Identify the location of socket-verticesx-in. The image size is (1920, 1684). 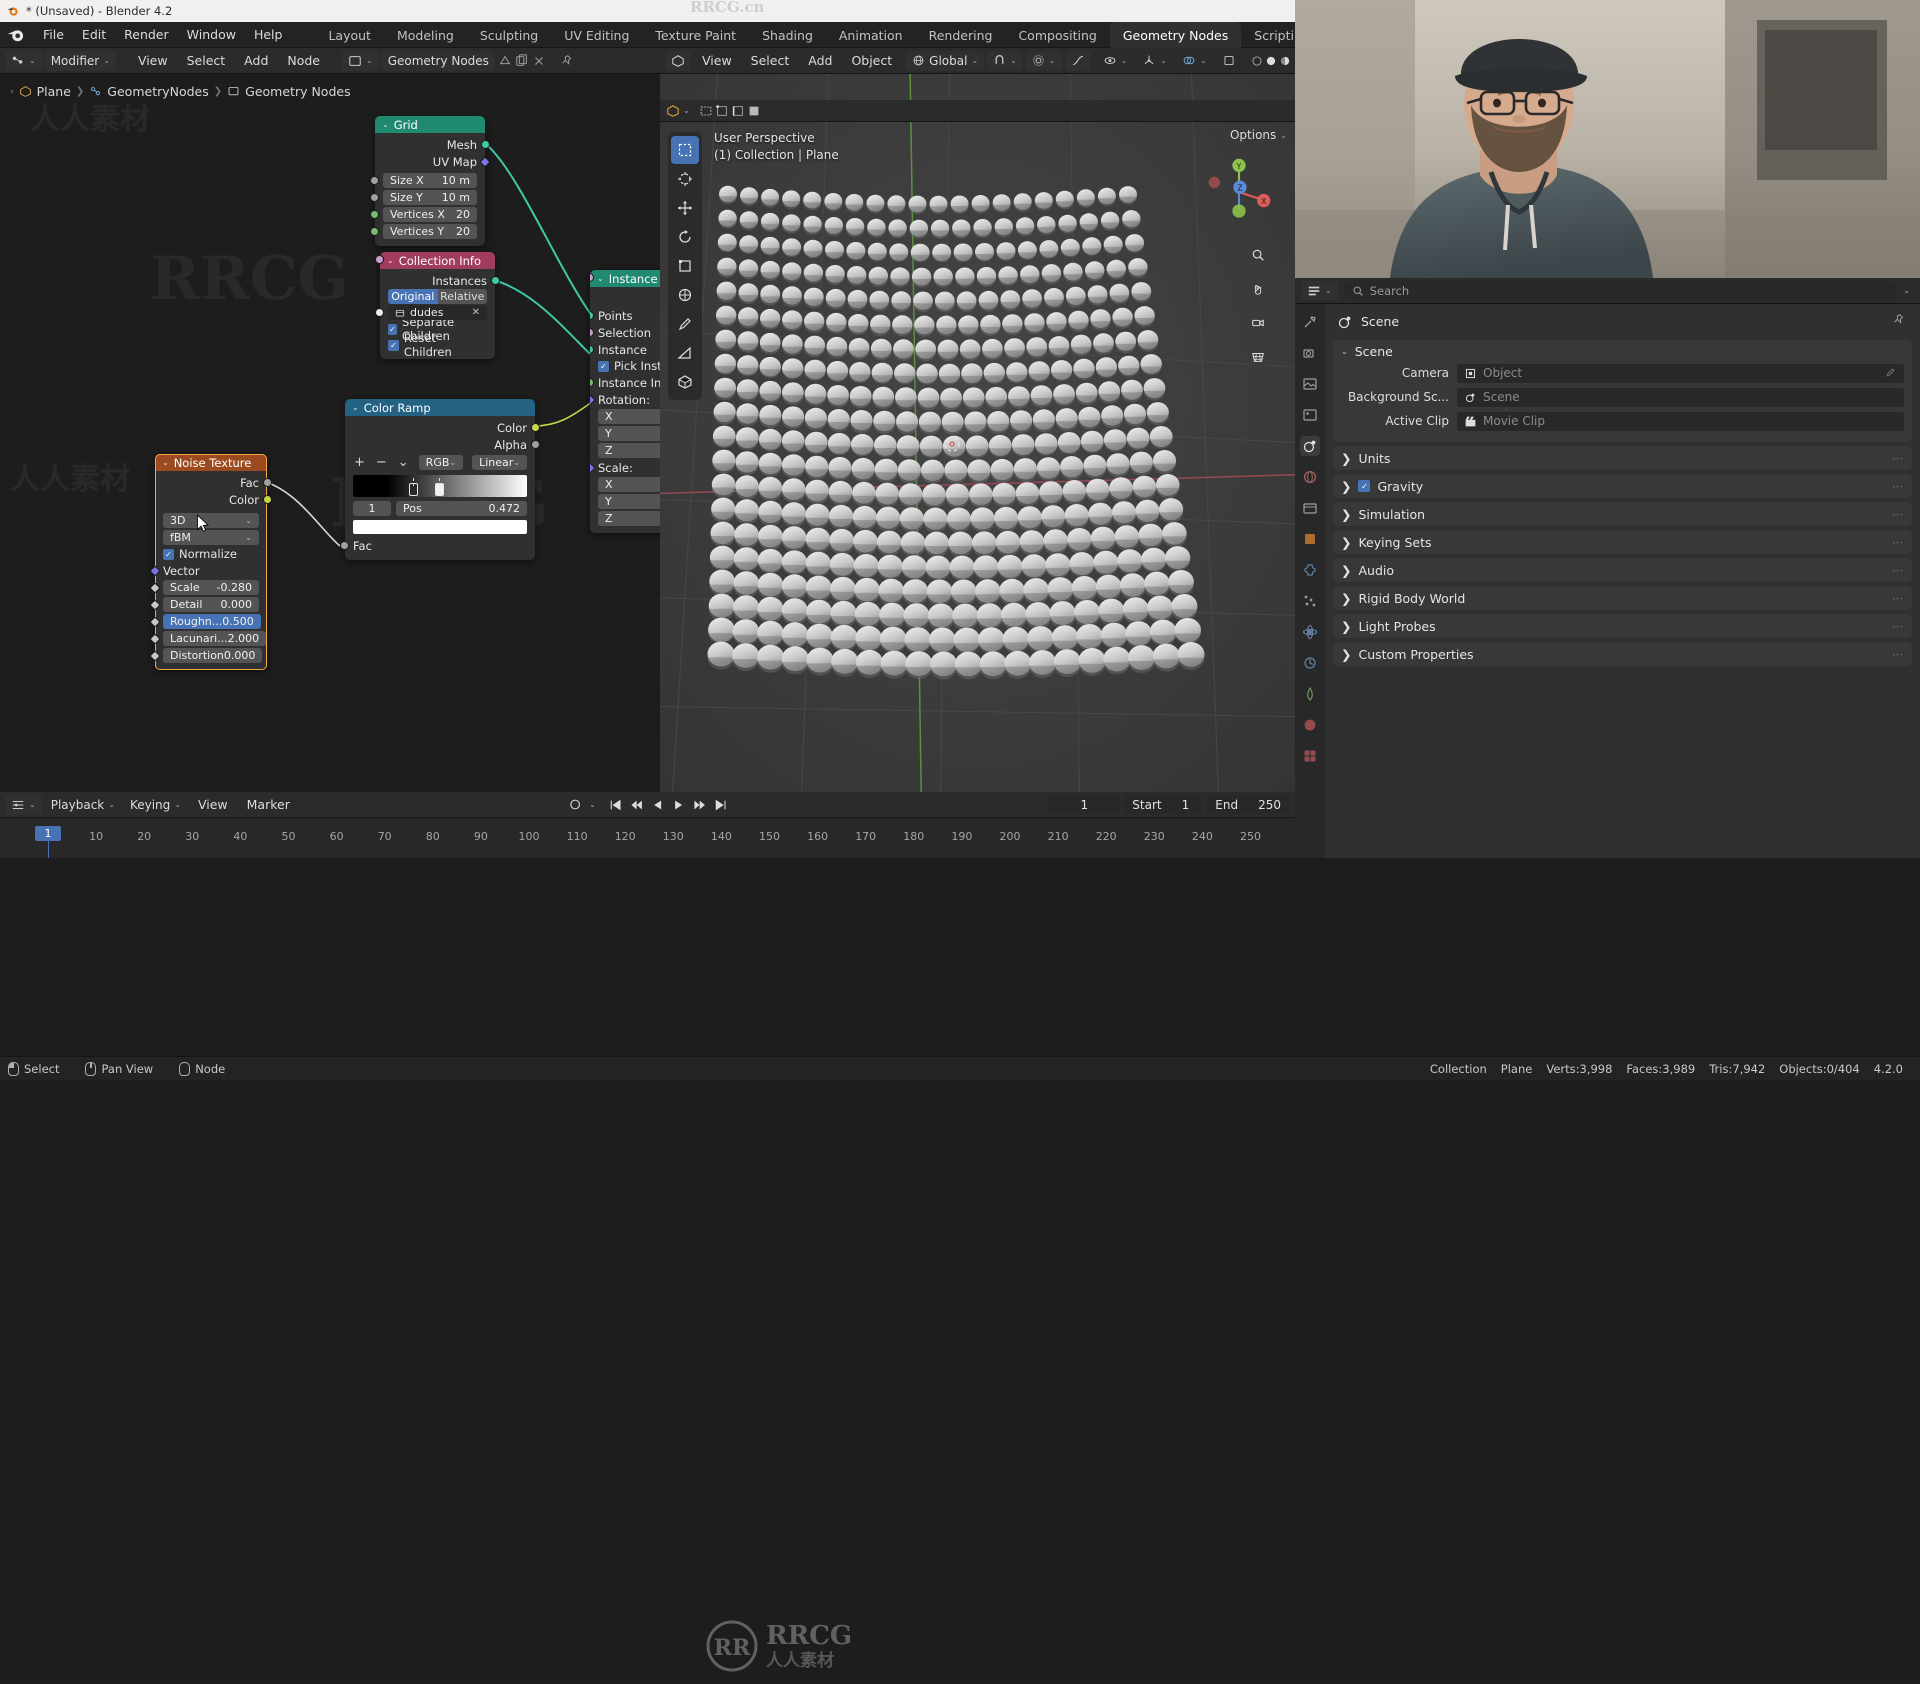
(374, 214).